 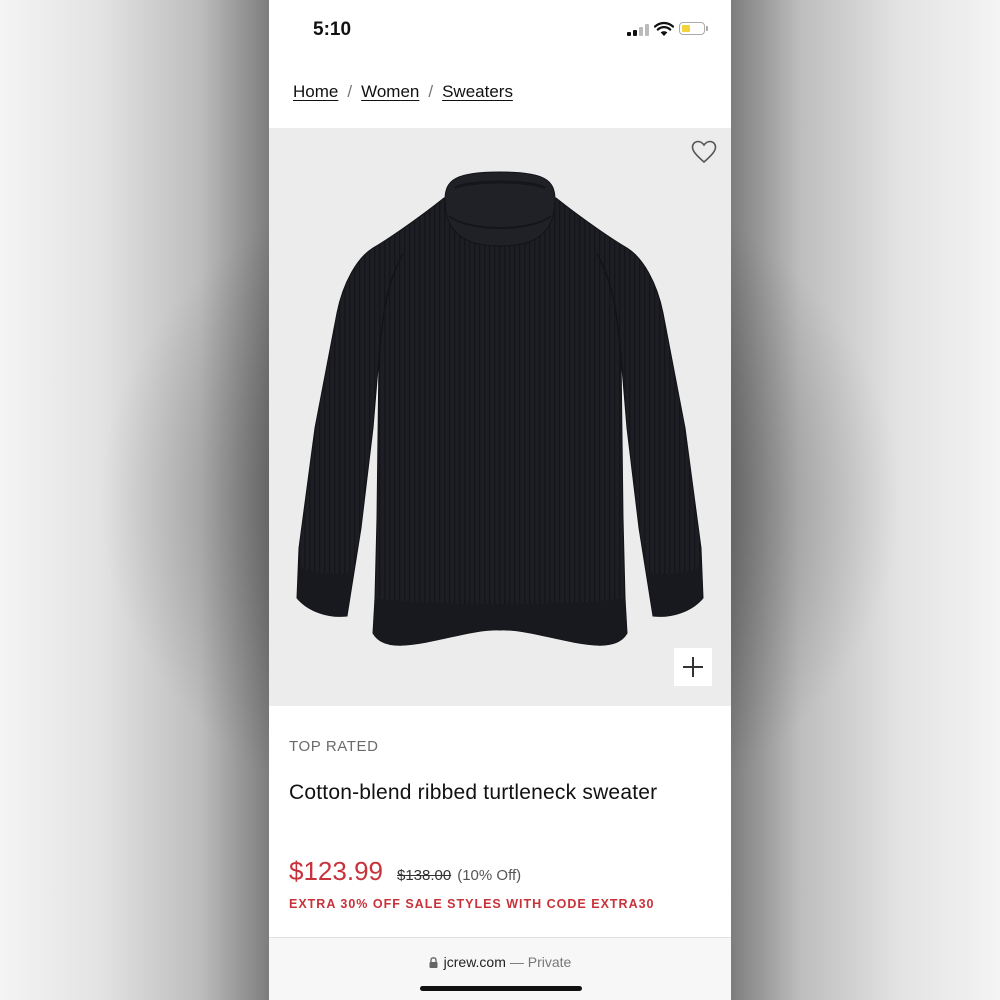 I want to click on zoom-button, so click(x=693, y=667).